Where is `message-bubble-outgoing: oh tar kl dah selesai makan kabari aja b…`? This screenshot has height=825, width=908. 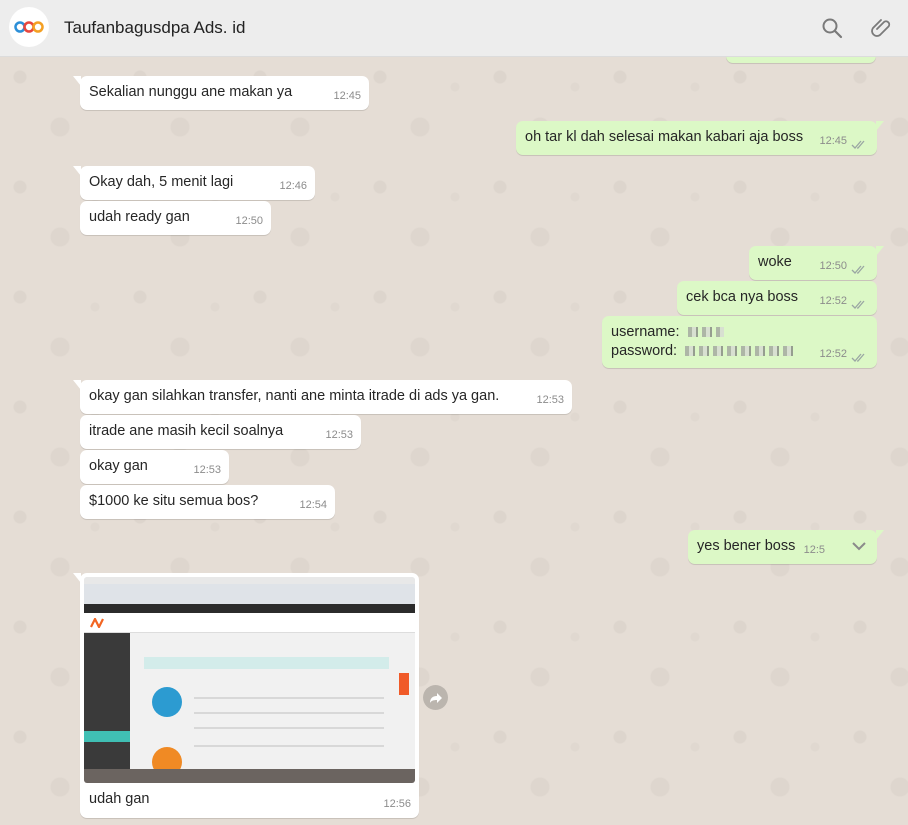
message-bubble-outgoing: oh tar kl dah selesai makan kabari aja b… is located at coordinates (700, 138).